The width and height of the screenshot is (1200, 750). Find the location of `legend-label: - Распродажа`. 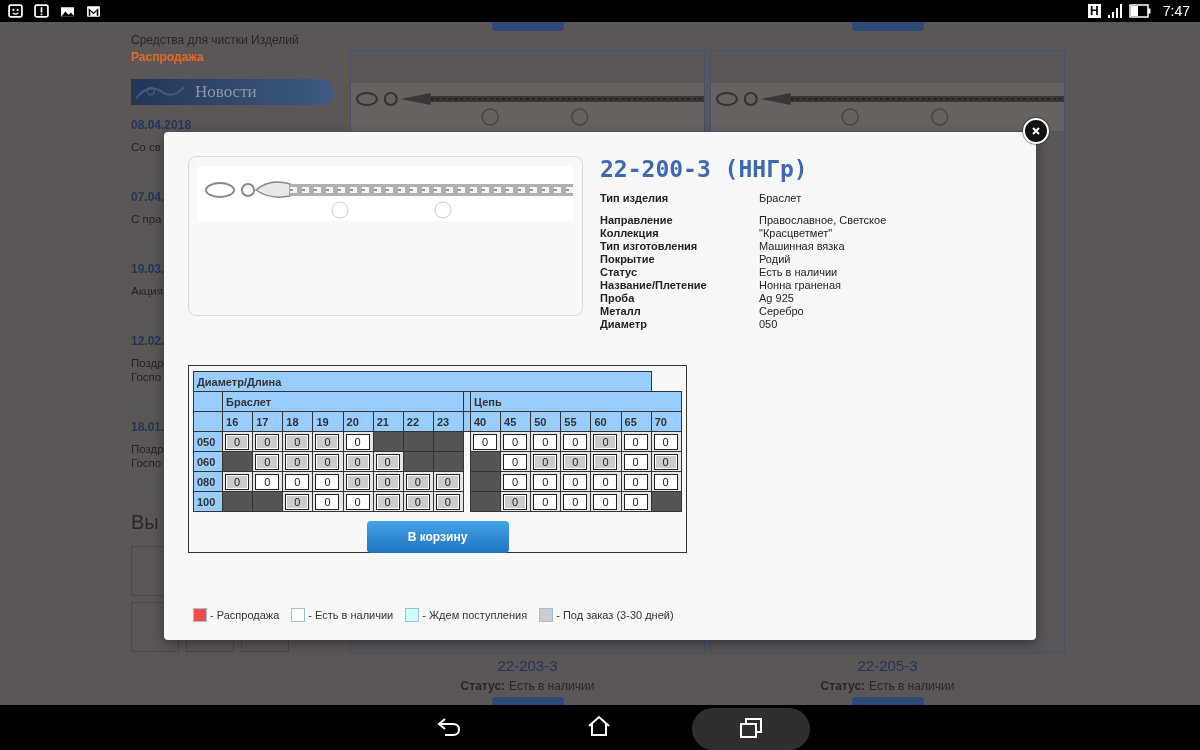

legend-label: - Распродажа is located at coordinates (245, 615).